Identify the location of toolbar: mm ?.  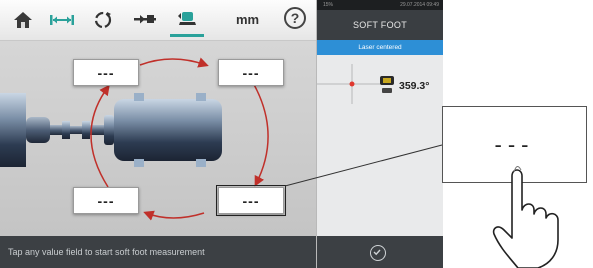
(158, 20).